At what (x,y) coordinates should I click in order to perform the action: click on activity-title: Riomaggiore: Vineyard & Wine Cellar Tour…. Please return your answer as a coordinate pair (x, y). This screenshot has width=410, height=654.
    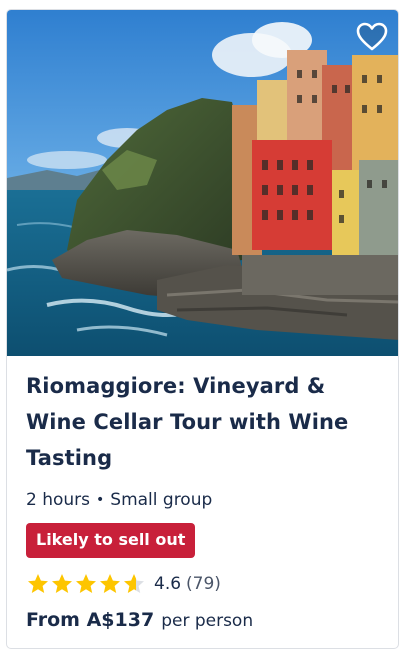
    Looking at the image, I should click on (203, 422).